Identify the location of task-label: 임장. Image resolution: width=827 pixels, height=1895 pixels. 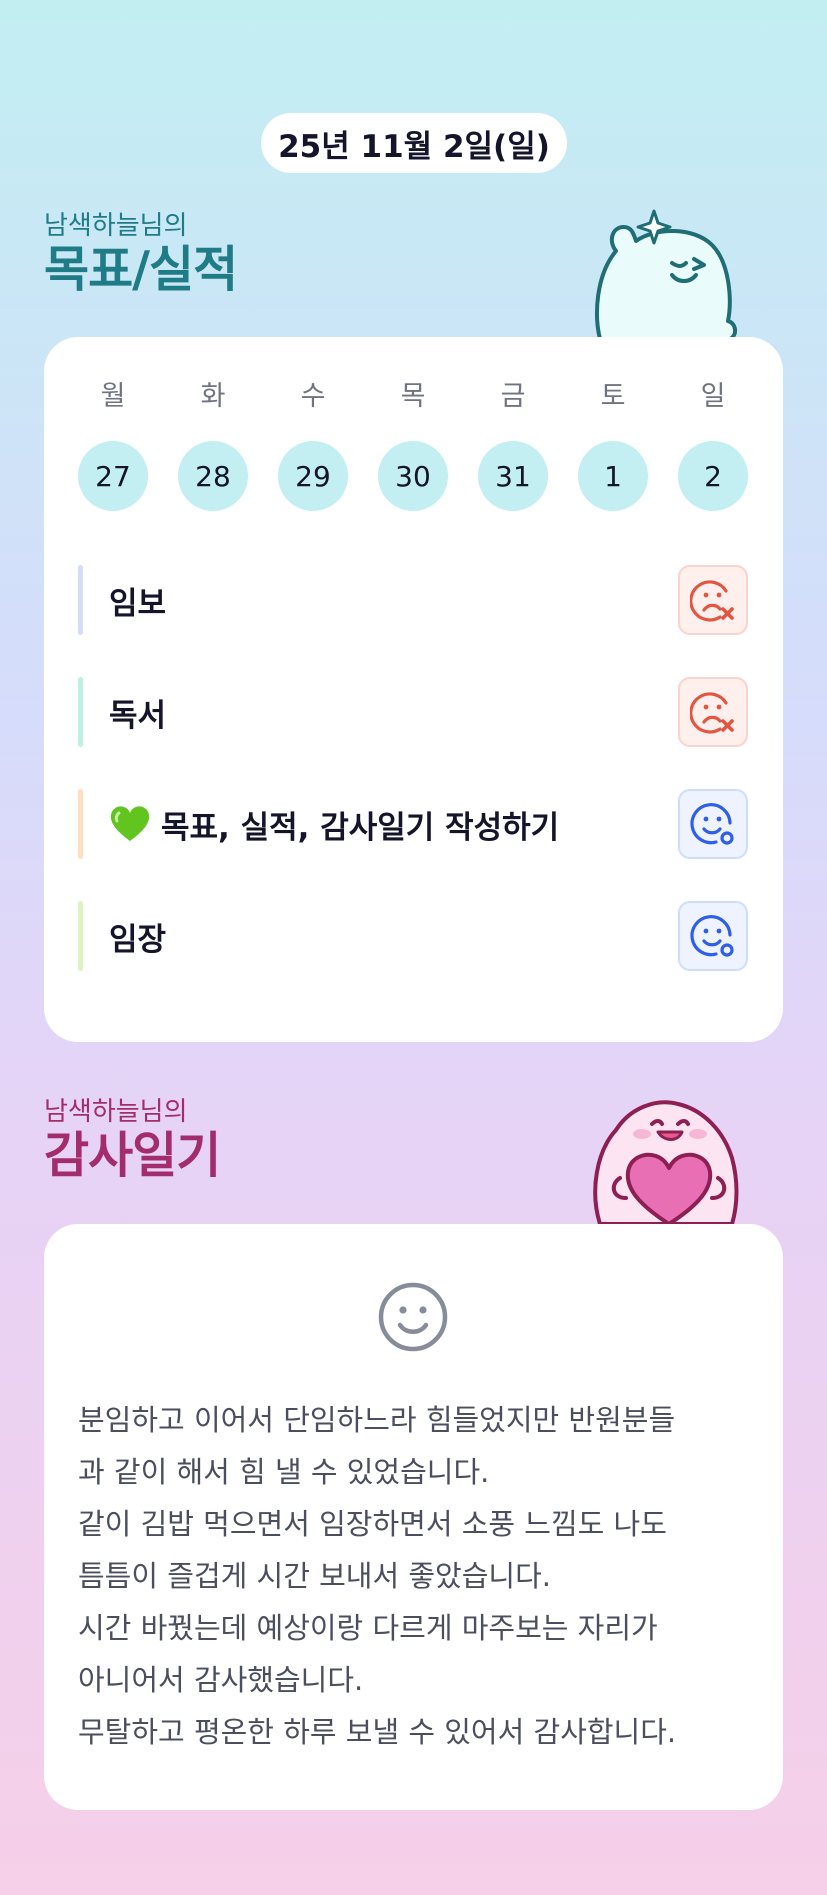
(393, 936).